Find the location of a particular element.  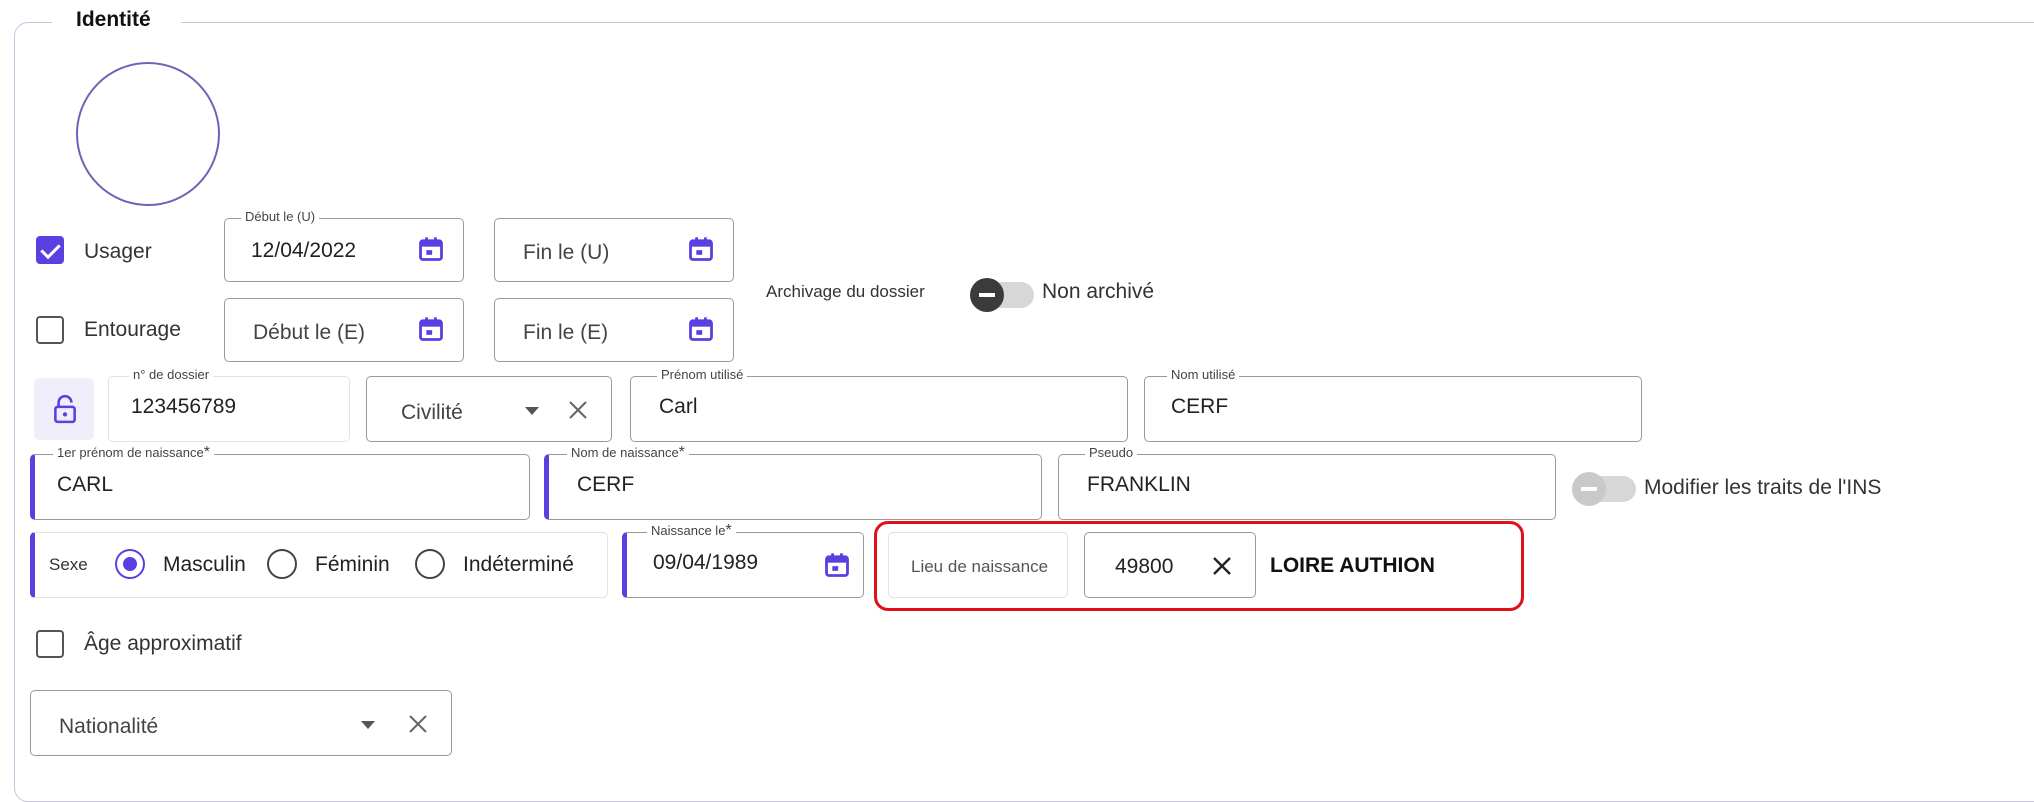

entourage-checkbox is located at coordinates (50, 330).